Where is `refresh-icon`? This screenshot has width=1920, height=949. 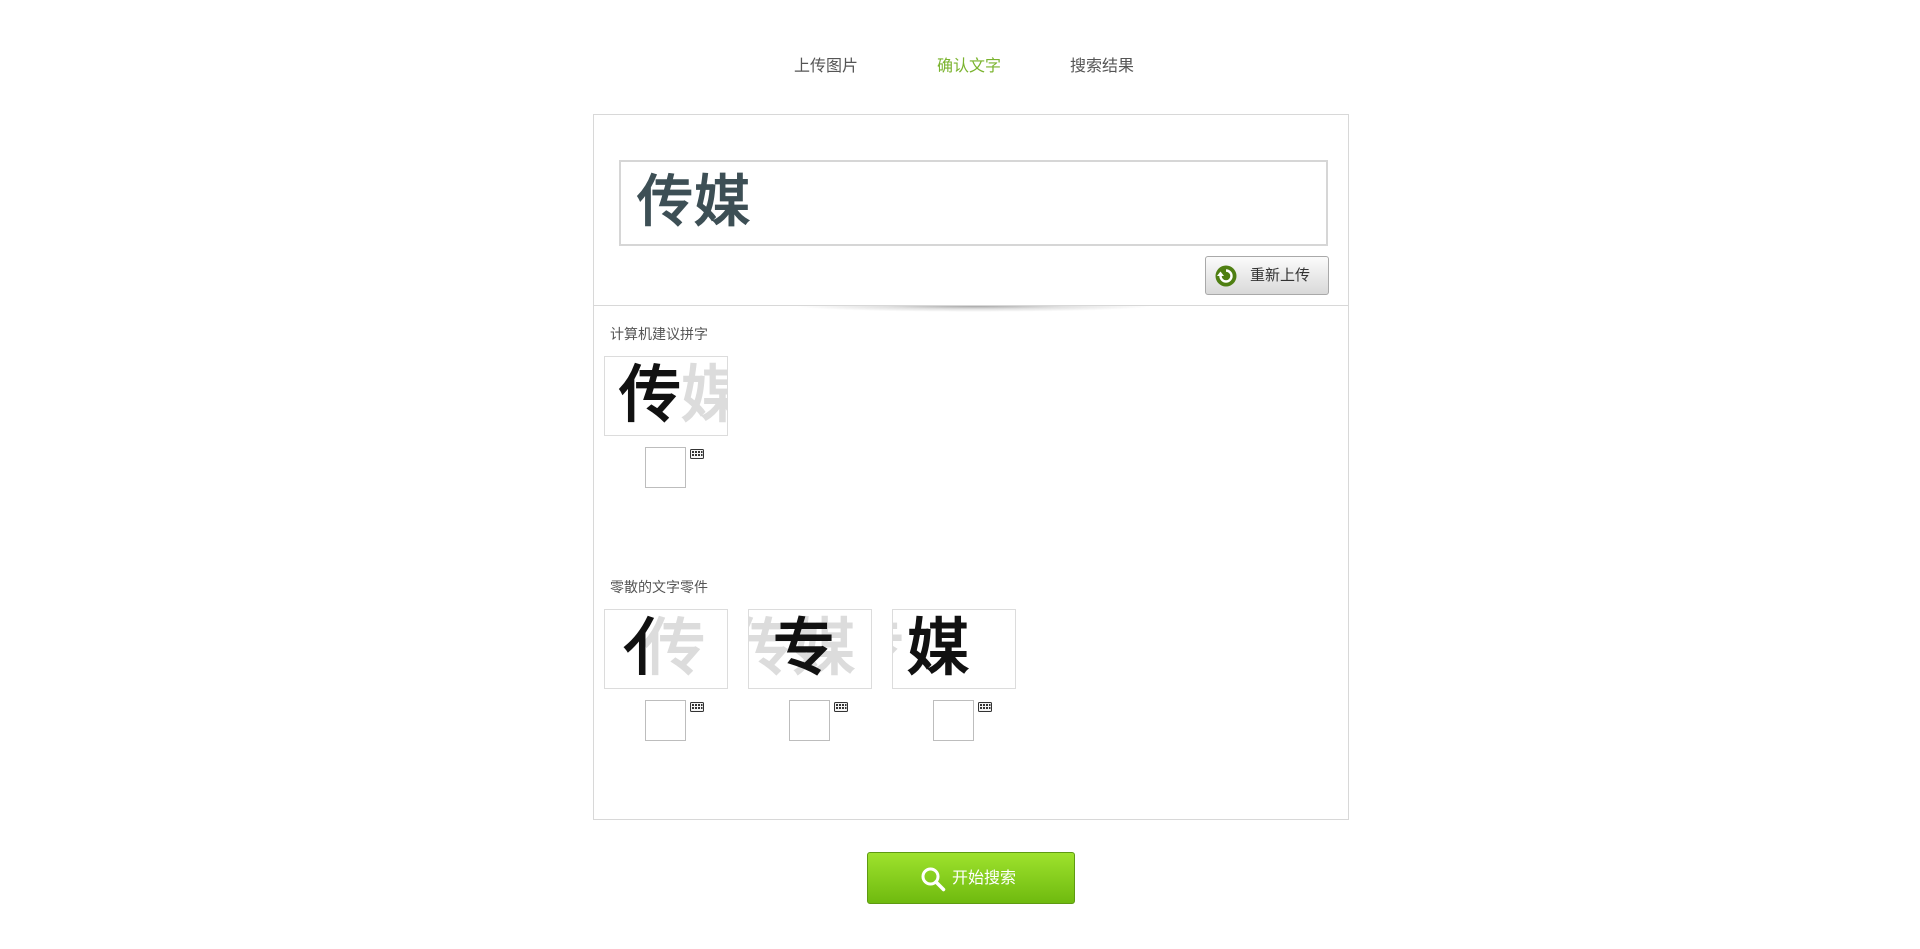 refresh-icon is located at coordinates (1226, 276).